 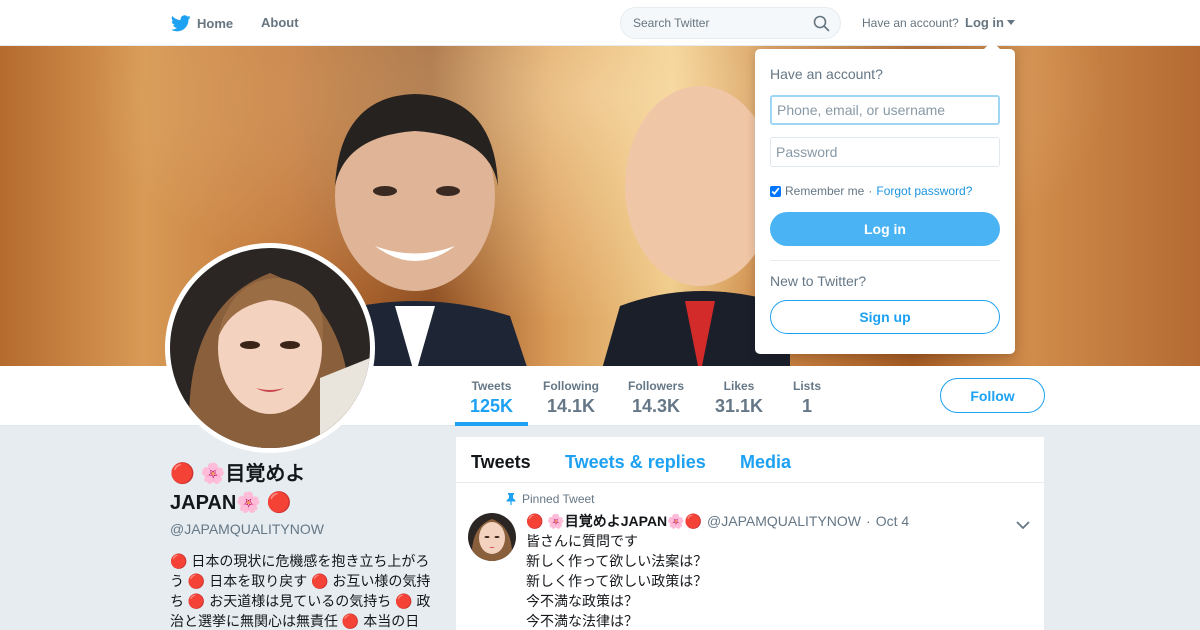 I want to click on login-dropdown-title: Have an account?, so click(x=826, y=74).